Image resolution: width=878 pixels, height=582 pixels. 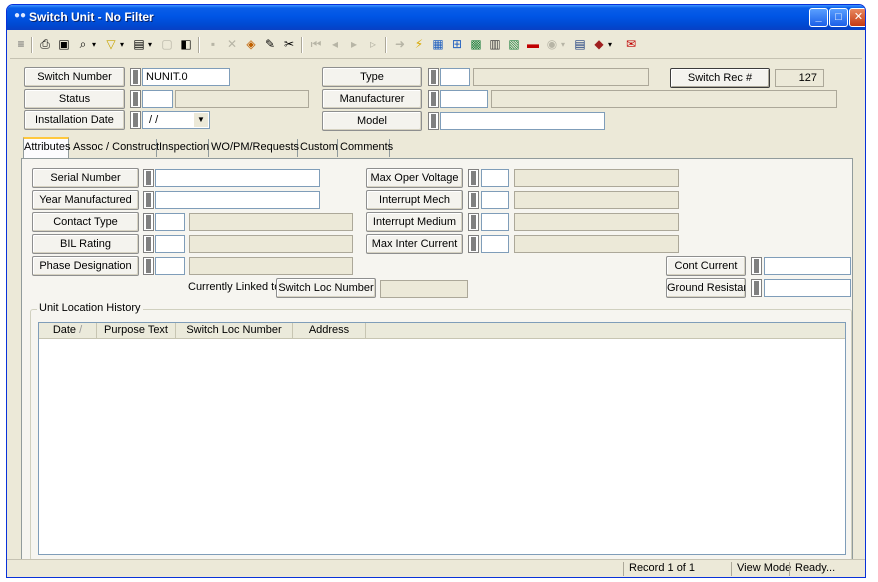 What do you see at coordinates (148, 266) in the screenshot?
I see `phase-designation-lock-icon` at bounding box center [148, 266].